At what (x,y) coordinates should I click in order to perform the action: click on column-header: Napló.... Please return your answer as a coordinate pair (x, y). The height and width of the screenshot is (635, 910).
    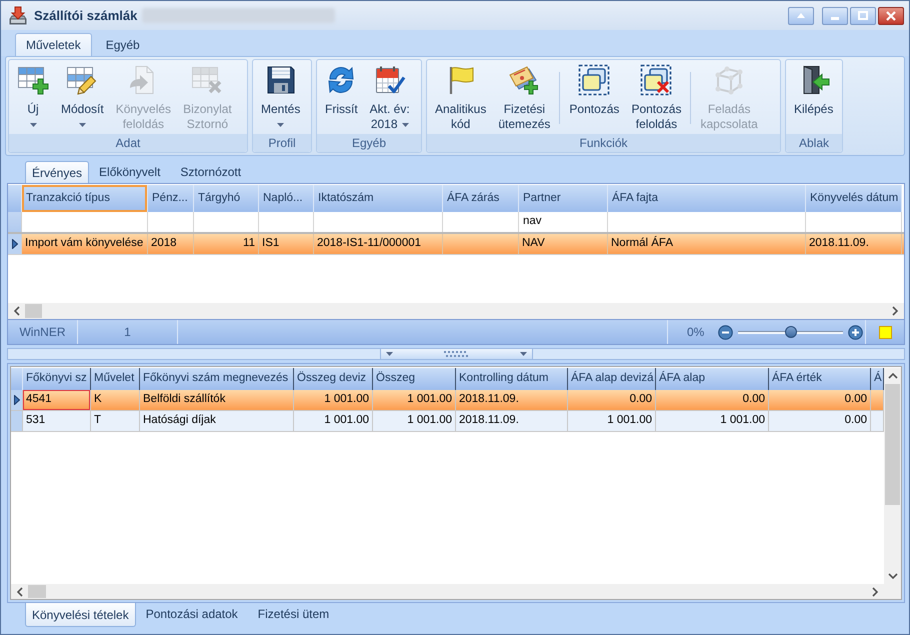
    Looking at the image, I should click on (286, 198).